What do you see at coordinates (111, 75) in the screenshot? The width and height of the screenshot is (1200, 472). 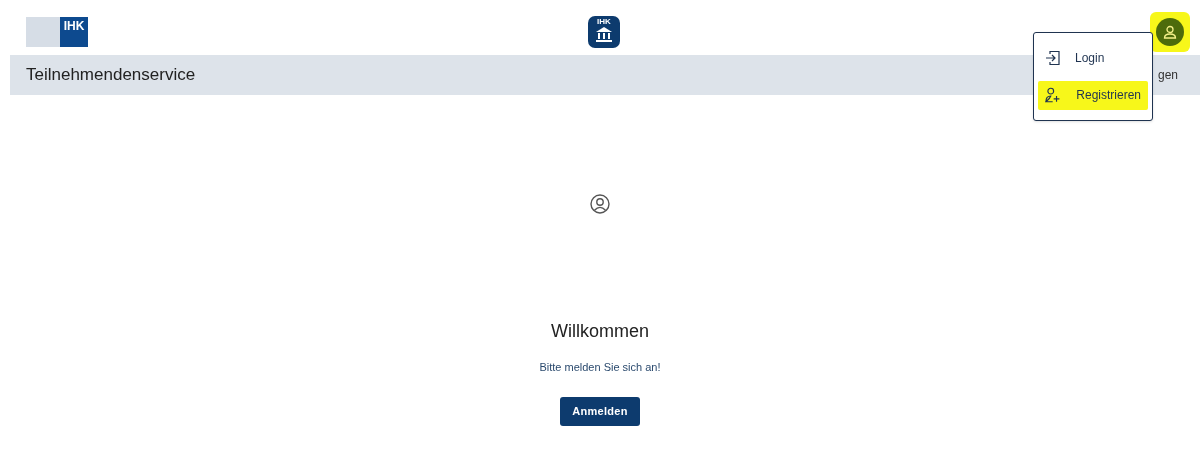 I see `app-title: Teilnehmendenservice` at bounding box center [111, 75].